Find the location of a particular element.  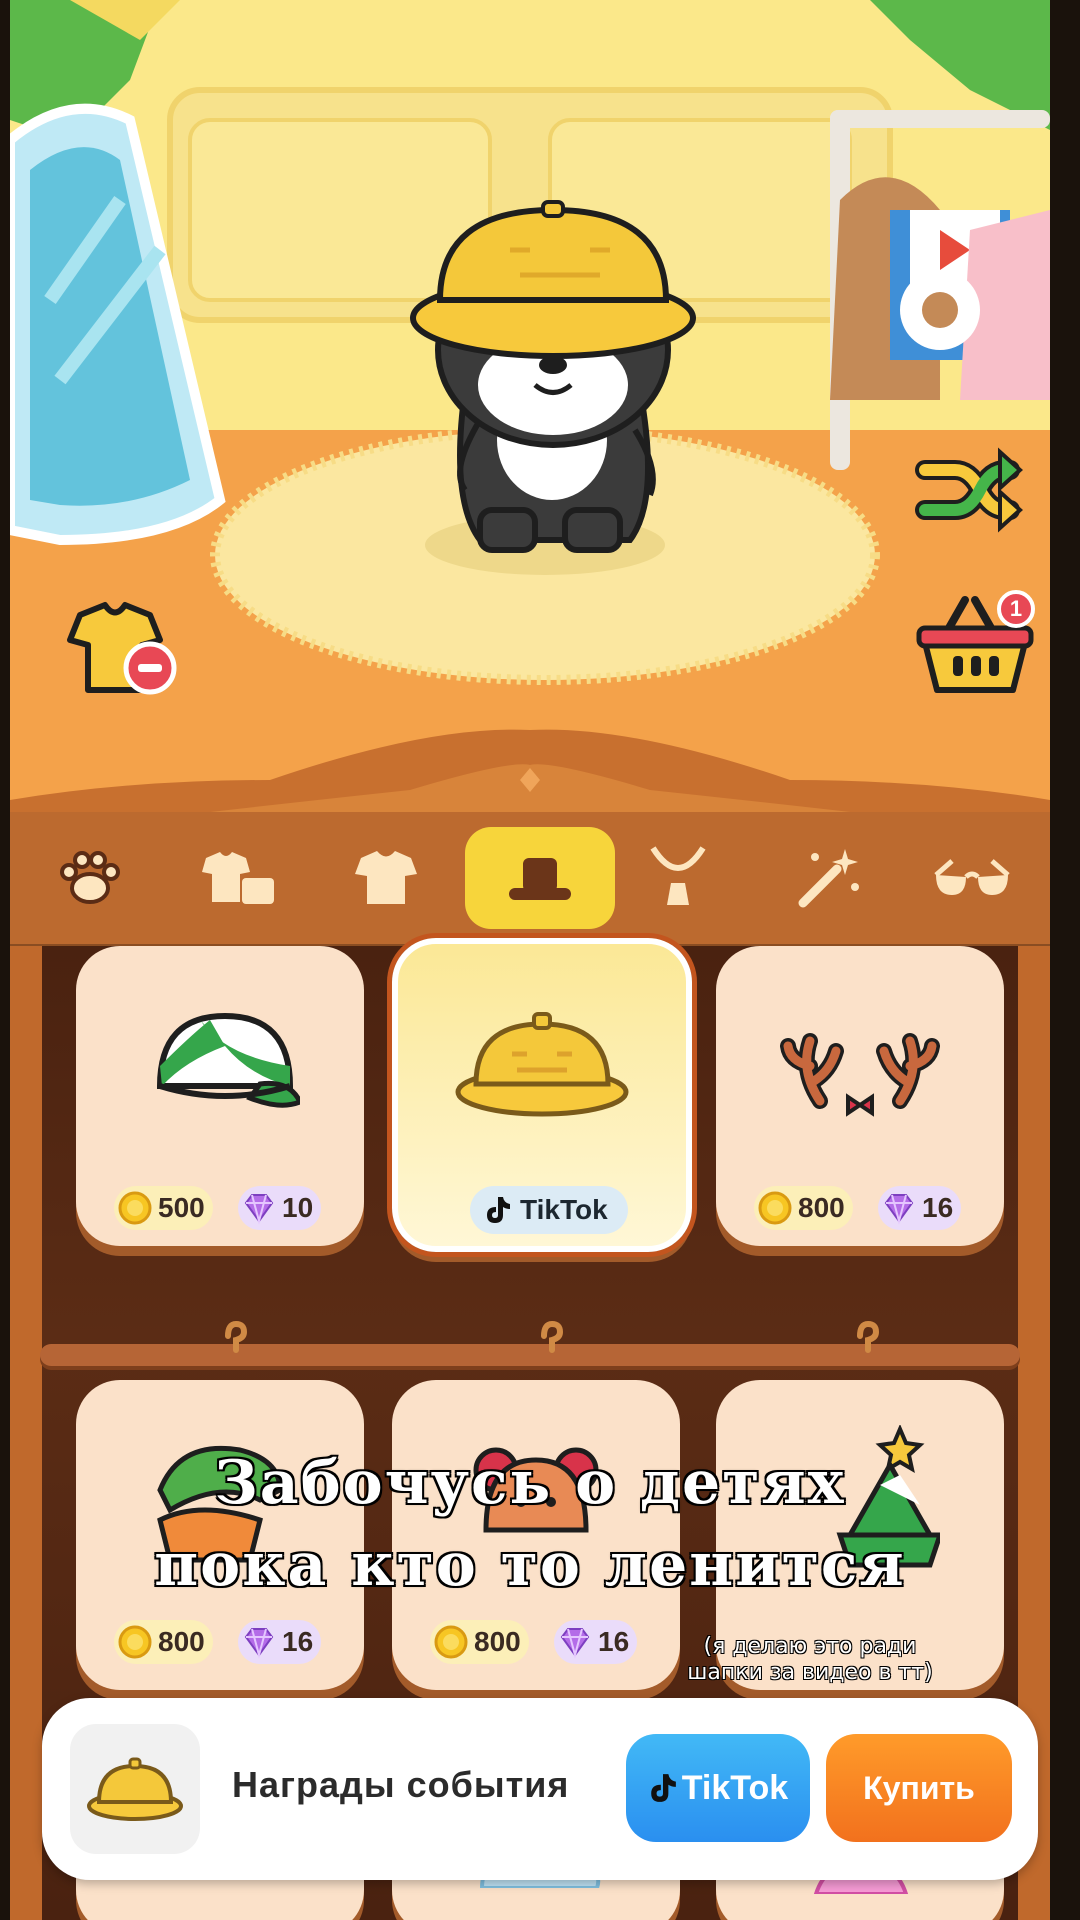

shirt-icon is located at coordinates (386, 877).